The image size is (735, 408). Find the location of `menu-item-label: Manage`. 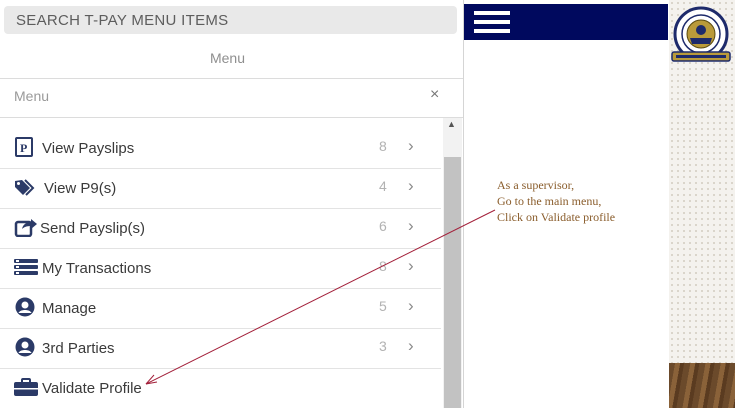

menu-item-label: Manage is located at coordinates (69, 308).